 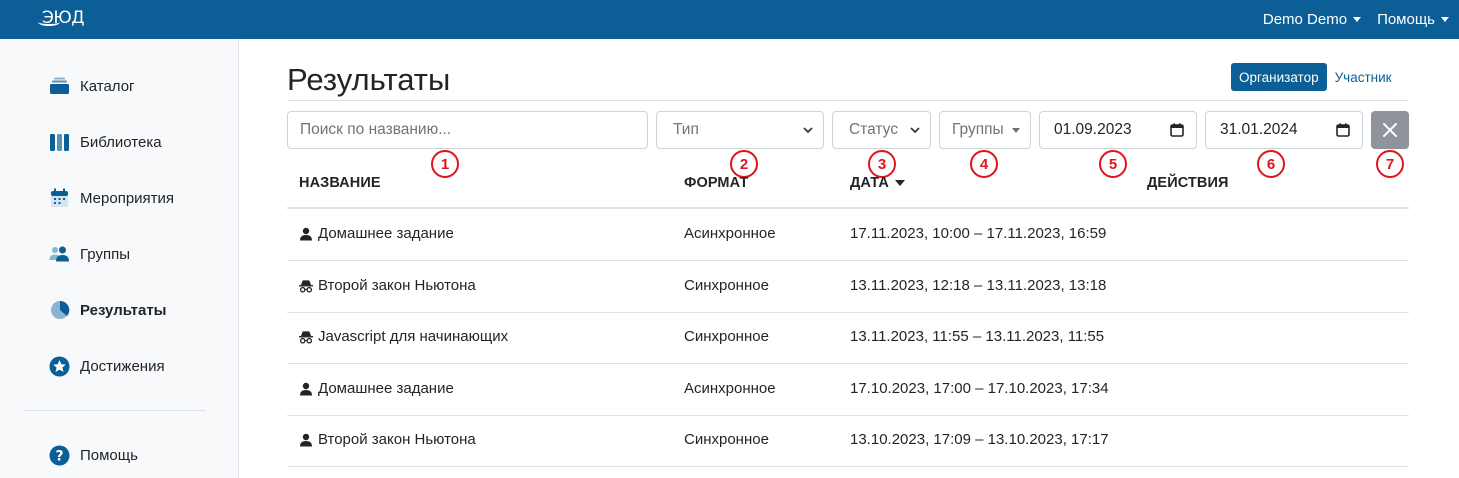 I want to click on navbar-menus: Demo Demo Помощь, so click(x=1356, y=19).